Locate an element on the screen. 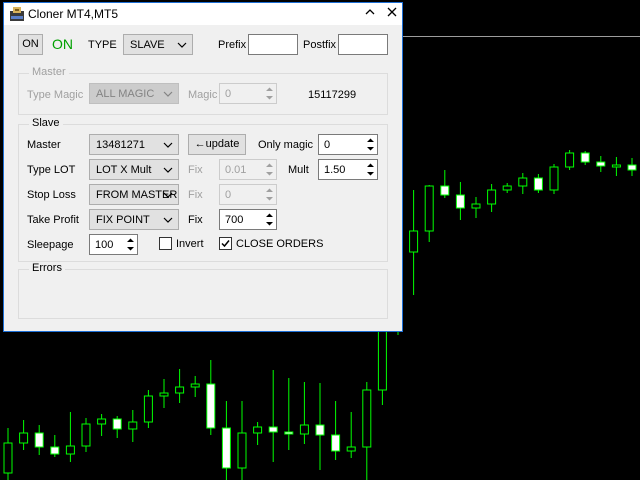 This screenshot has width=640, height=480. window-title: Cloner MT4,MT5 is located at coordinates (73, 14).